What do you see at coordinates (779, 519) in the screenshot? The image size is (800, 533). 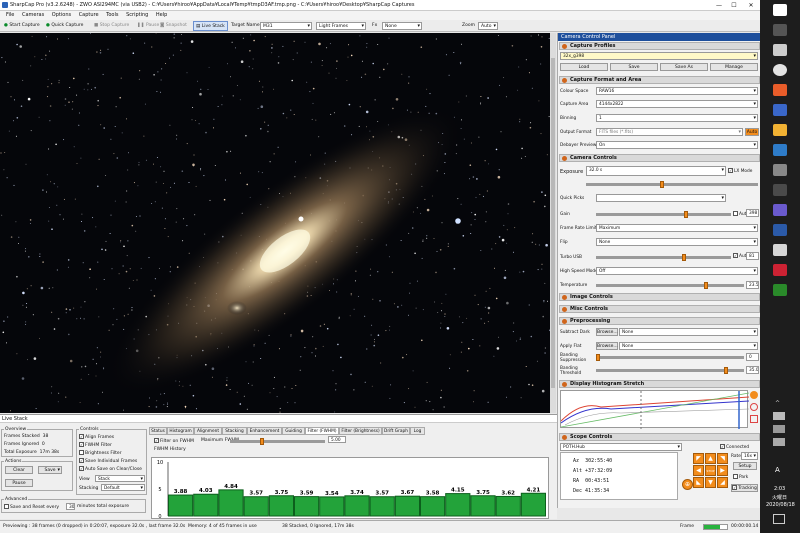 I see `notification-icon` at bounding box center [779, 519].